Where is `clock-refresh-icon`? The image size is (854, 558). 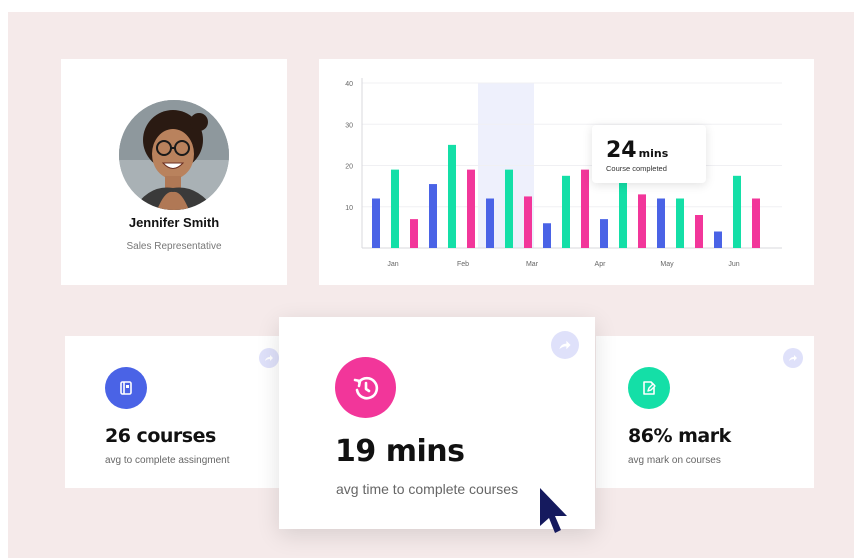 clock-refresh-icon is located at coordinates (365, 387).